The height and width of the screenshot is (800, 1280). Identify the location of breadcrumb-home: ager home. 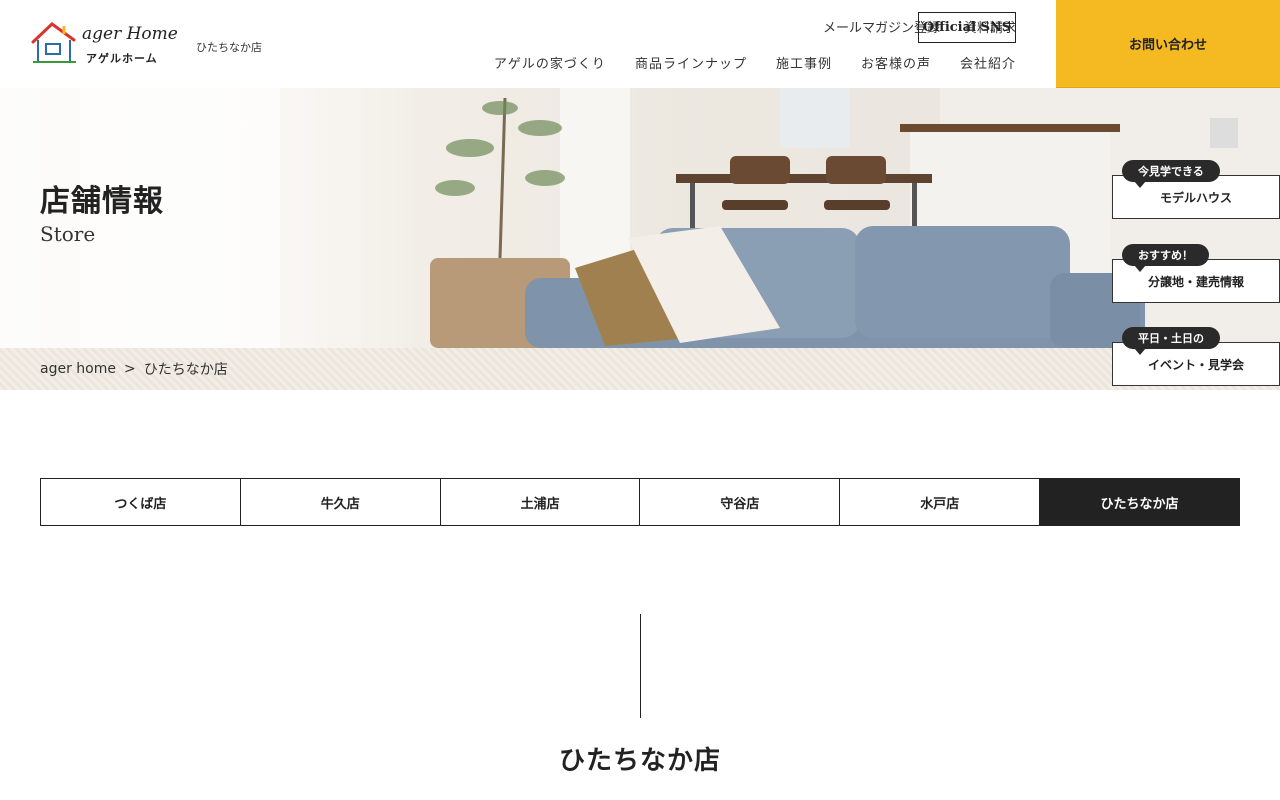
(78, 369).